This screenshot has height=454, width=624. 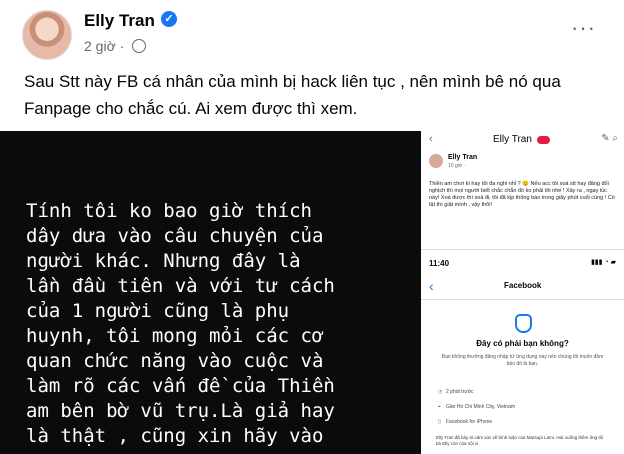 What do you see at coordinates (440, 392) in the screenshot?
I see `clock-icon: ◷` at bounding box center [440, 392].